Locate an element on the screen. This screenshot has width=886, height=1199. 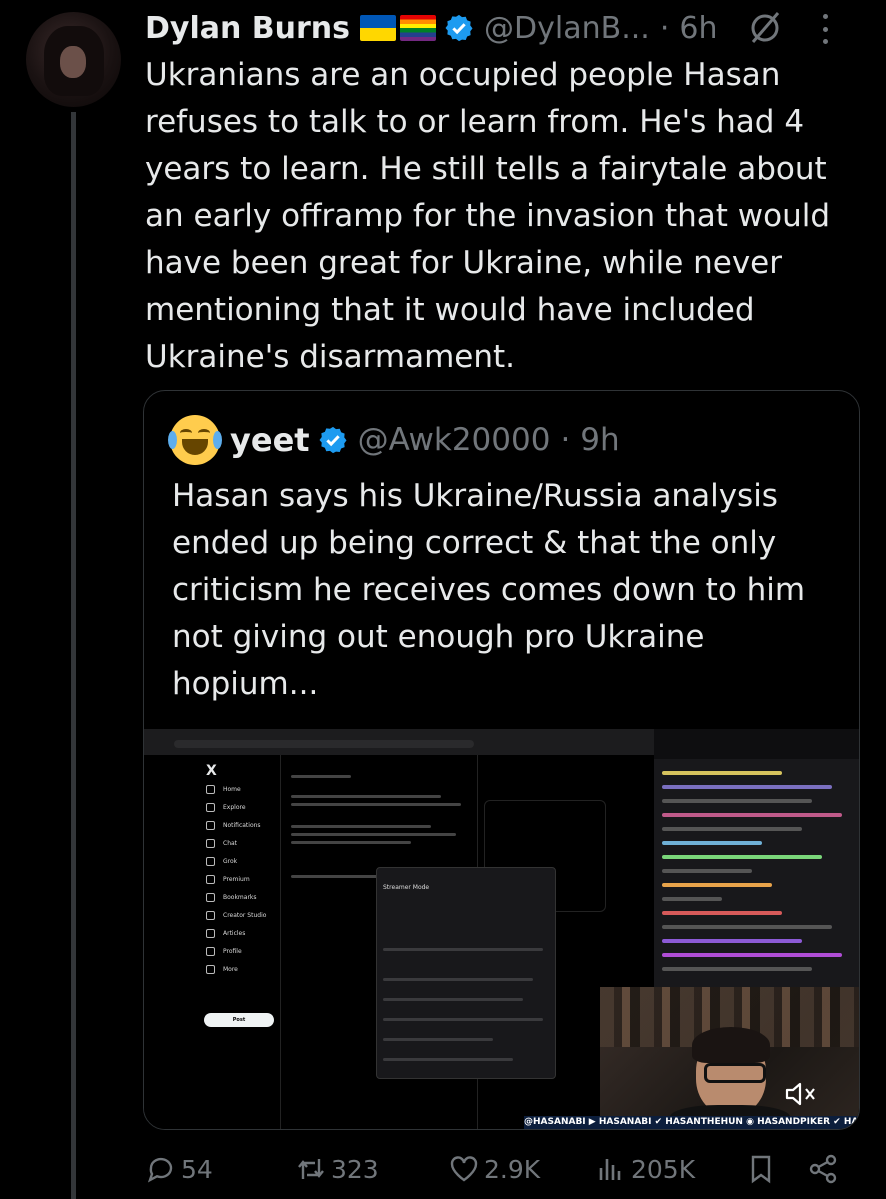
repost-icon is located at coordinates (311, 1169).